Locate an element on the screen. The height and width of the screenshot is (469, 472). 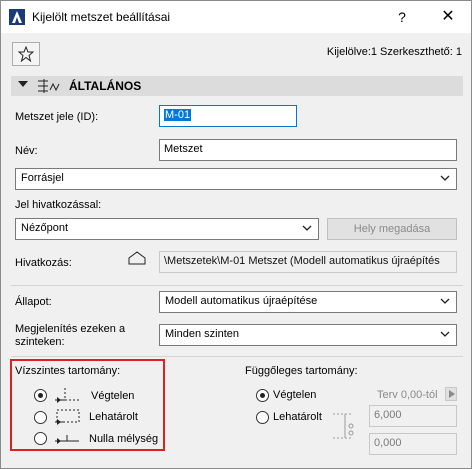
radio-vertical-infinite is located at coordinates (262, 395).